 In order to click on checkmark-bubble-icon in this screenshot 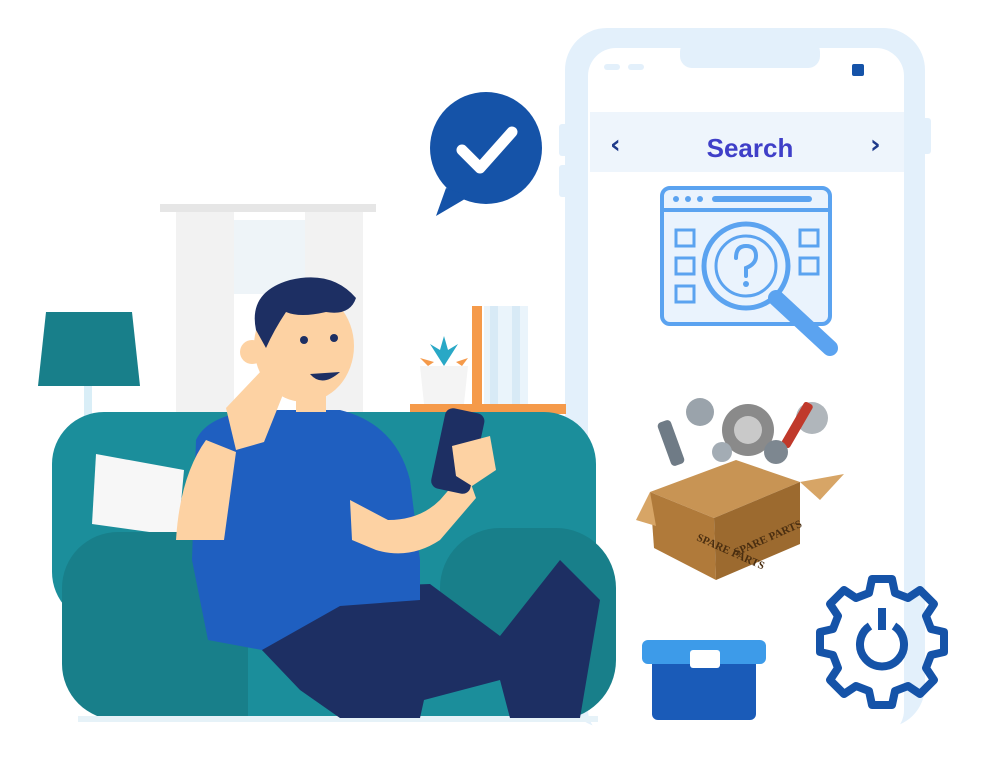, I will do `click(486, 154)`.